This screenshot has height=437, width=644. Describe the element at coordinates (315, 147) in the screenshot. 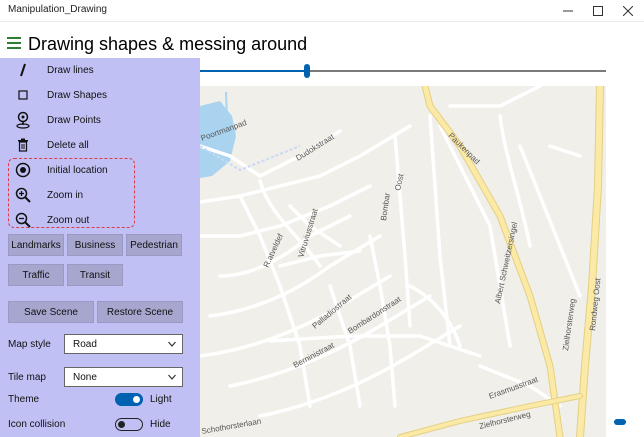

I see `map-street-label: Dudokstraat` at that location.